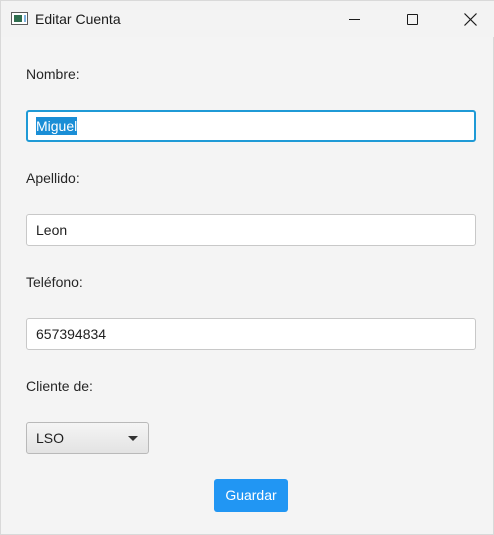  I want to click on maximize-icon, so click(412, 19).